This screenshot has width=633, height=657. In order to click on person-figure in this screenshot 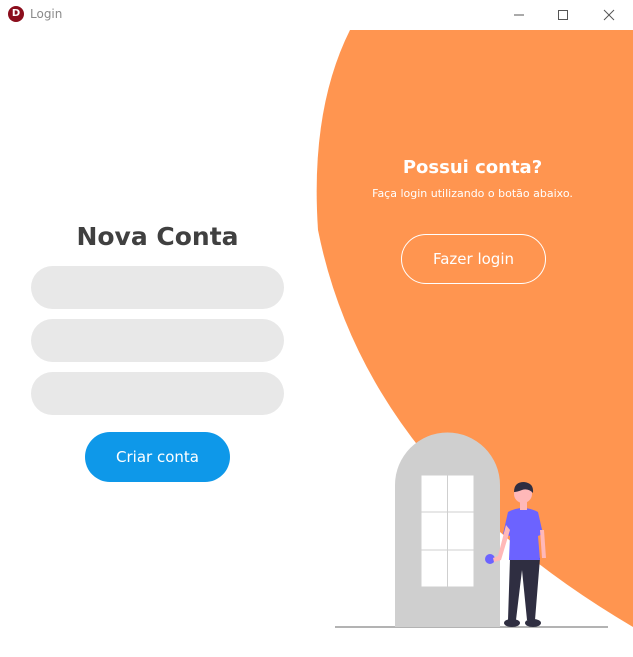, I will do `click(519, 554)`.